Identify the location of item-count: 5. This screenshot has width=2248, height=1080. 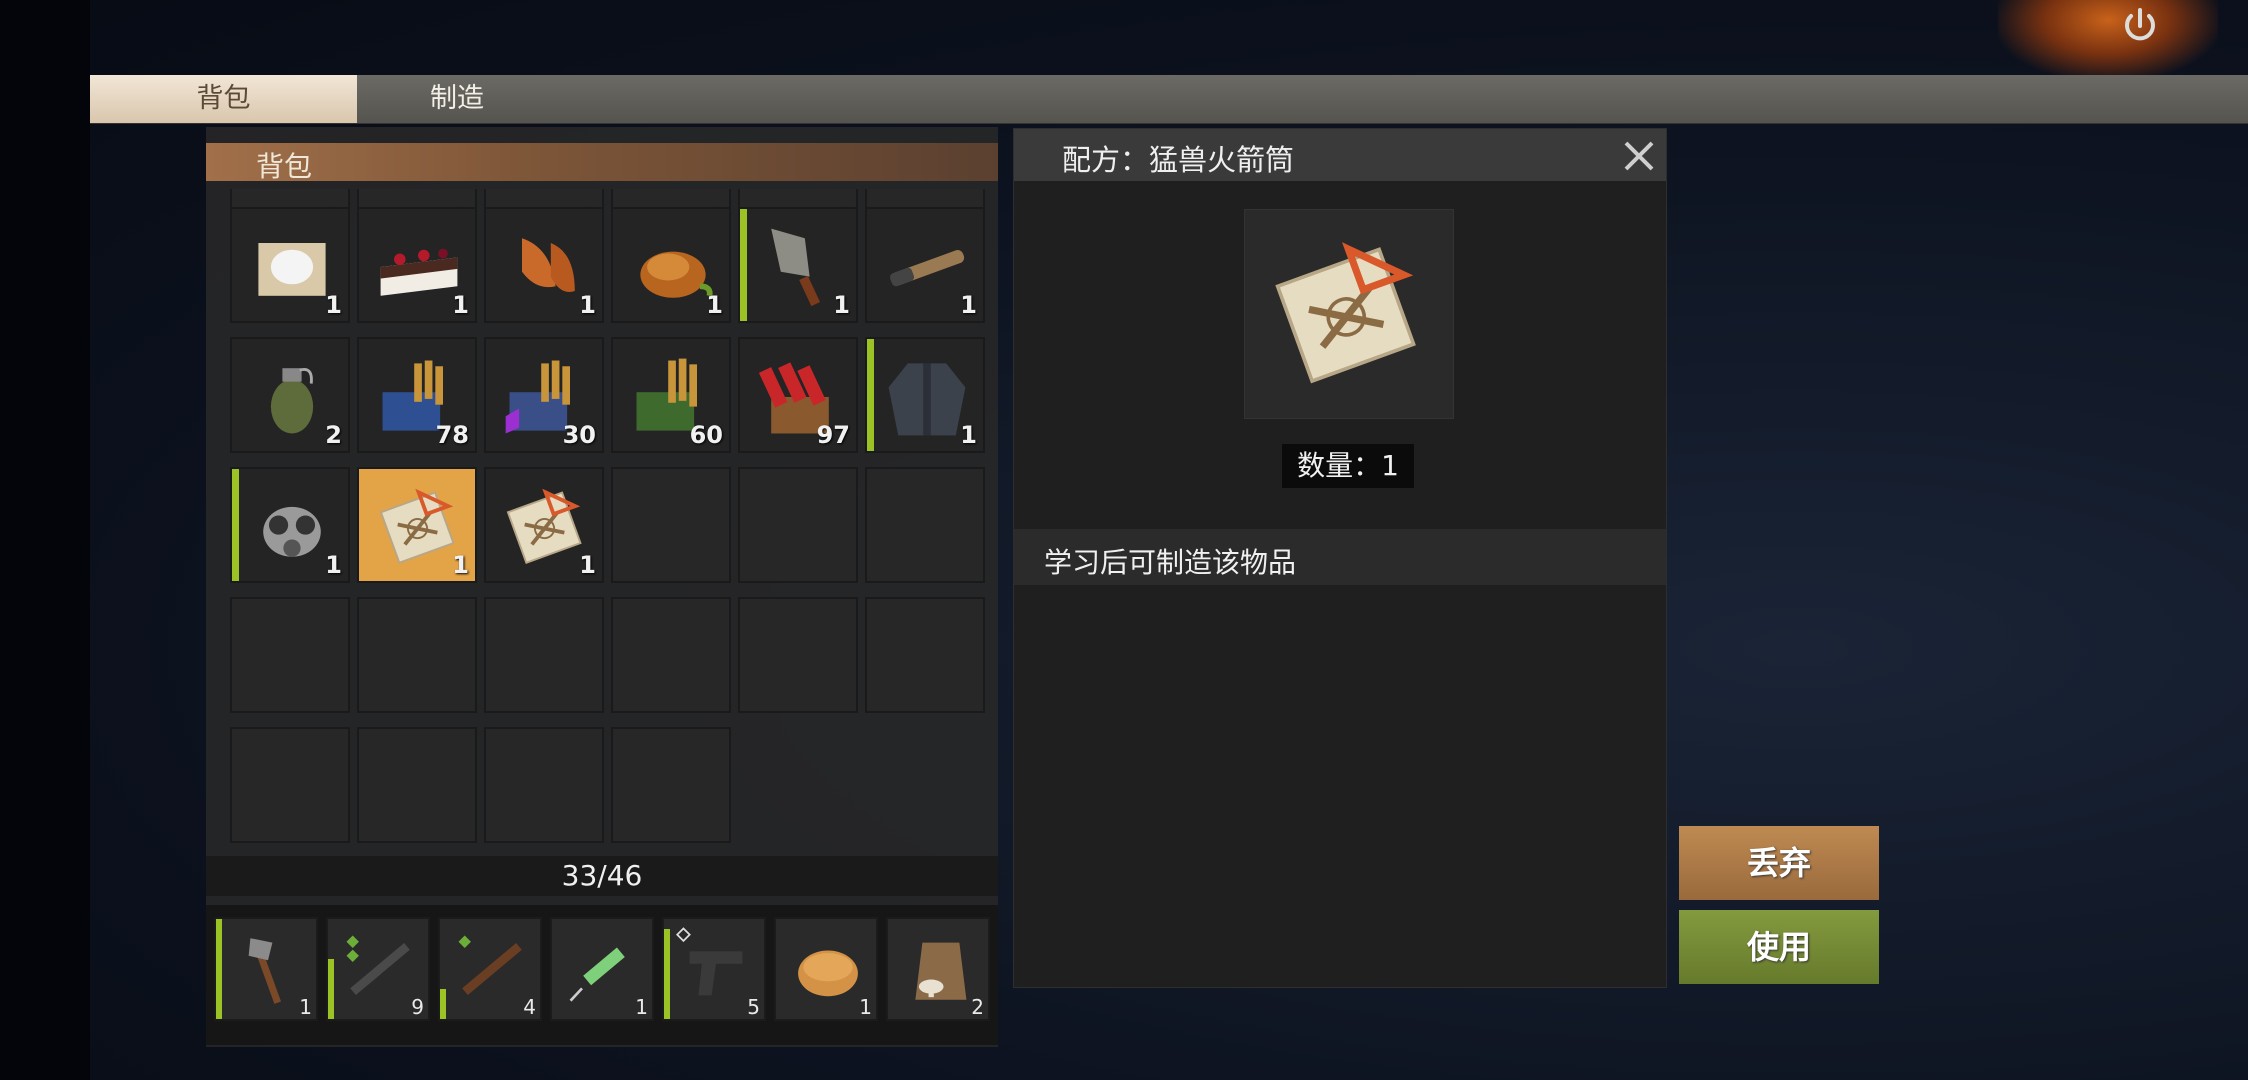
(753, 1007).